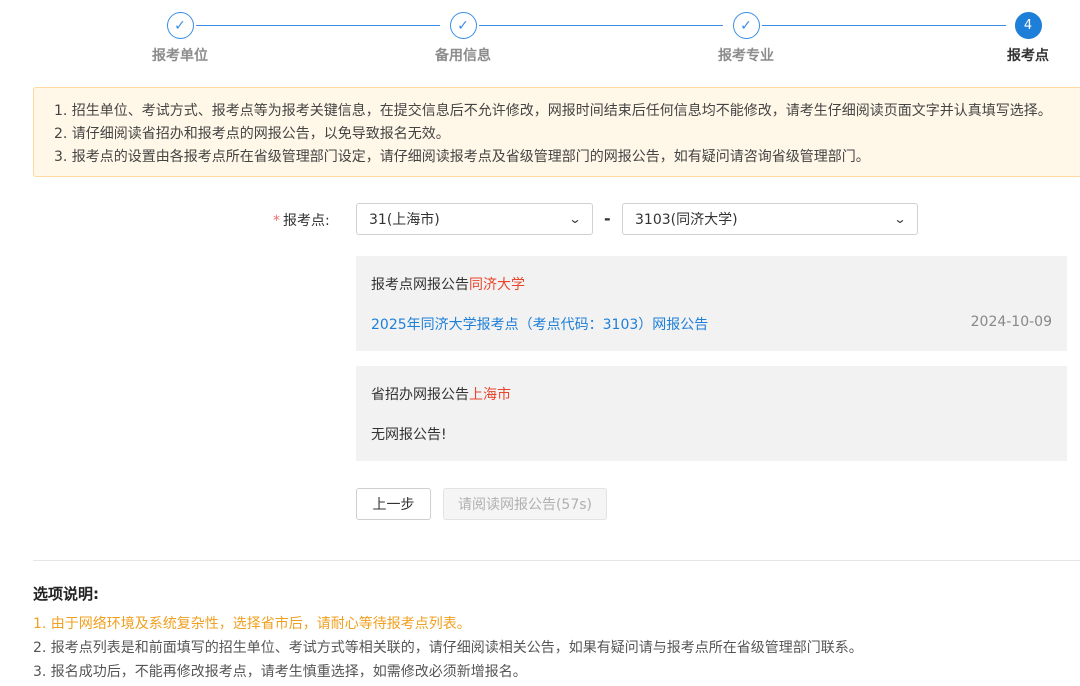  I want to click on progress-stepper: ✓ 报考单位 ✓ 备用信息 ✓ 报考专业 4 报考点, so click(540, 35).